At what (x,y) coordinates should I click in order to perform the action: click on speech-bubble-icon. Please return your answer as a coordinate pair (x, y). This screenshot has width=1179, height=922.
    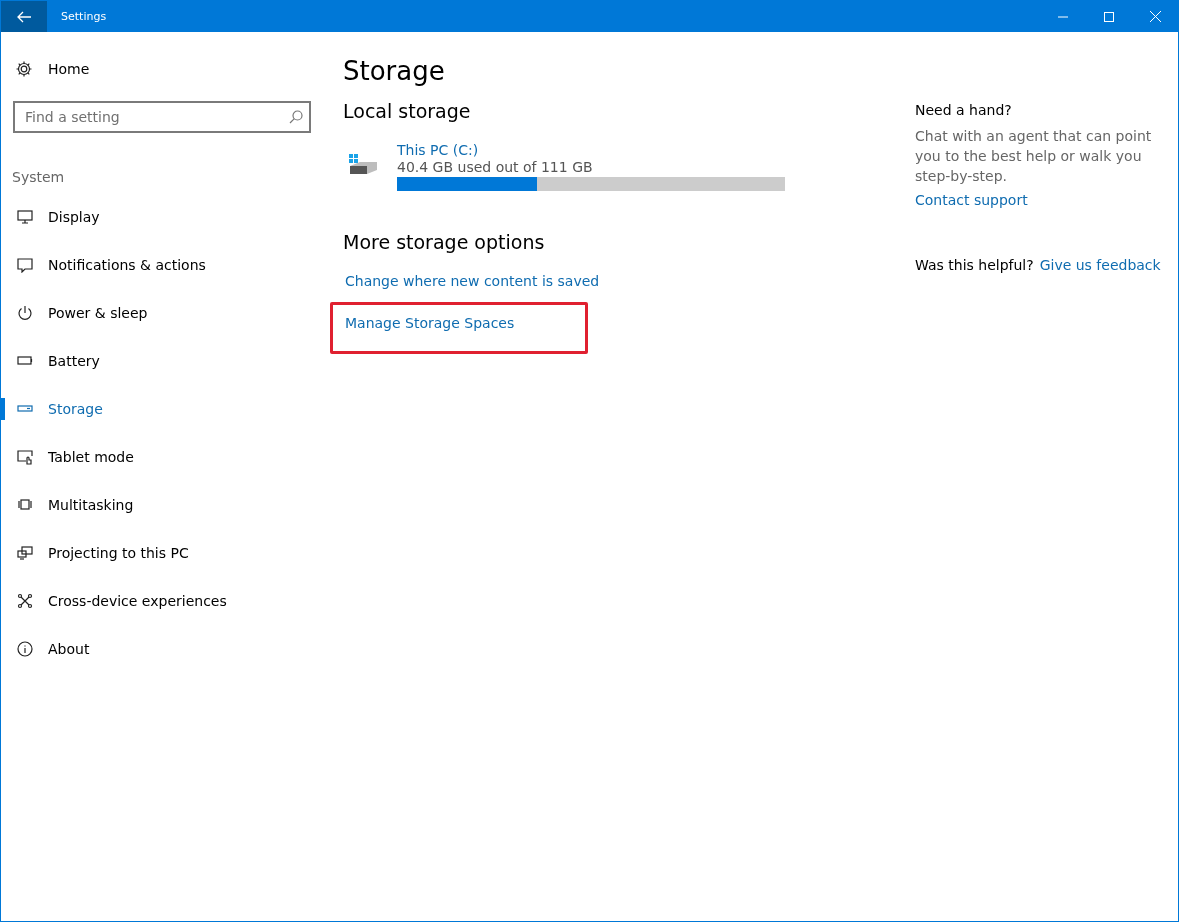
    Looking at the image, I should click on (25, 265).